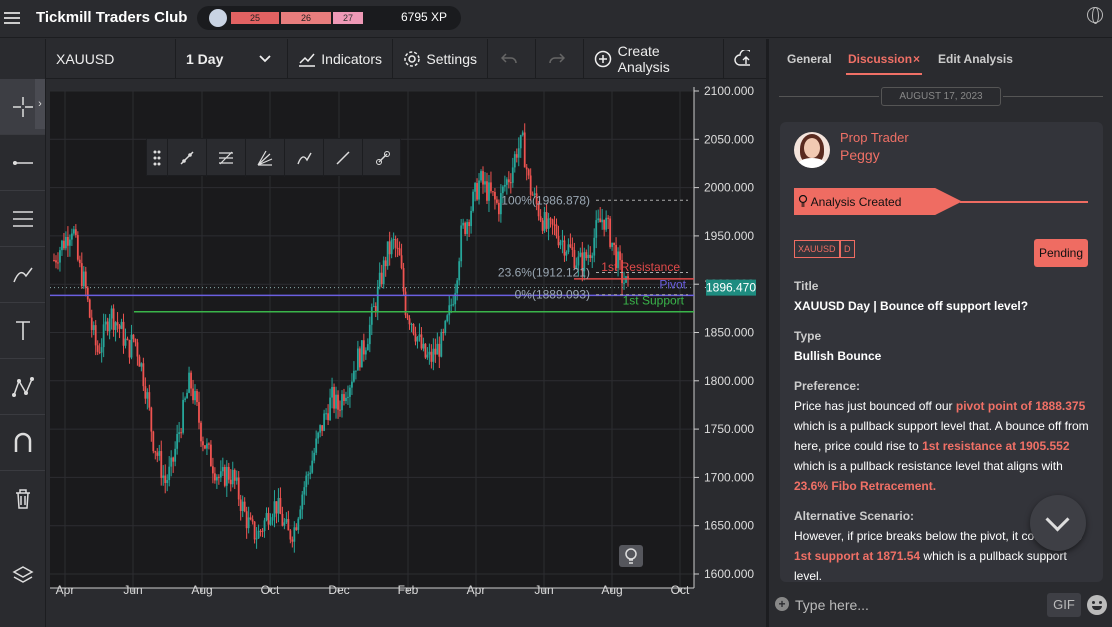 The height and width of the screenshot is (627, 1112). Describe the element at coordinates (545, 200) in the screenshot. I see `fib-label: 100%(1986.878)` at that location.